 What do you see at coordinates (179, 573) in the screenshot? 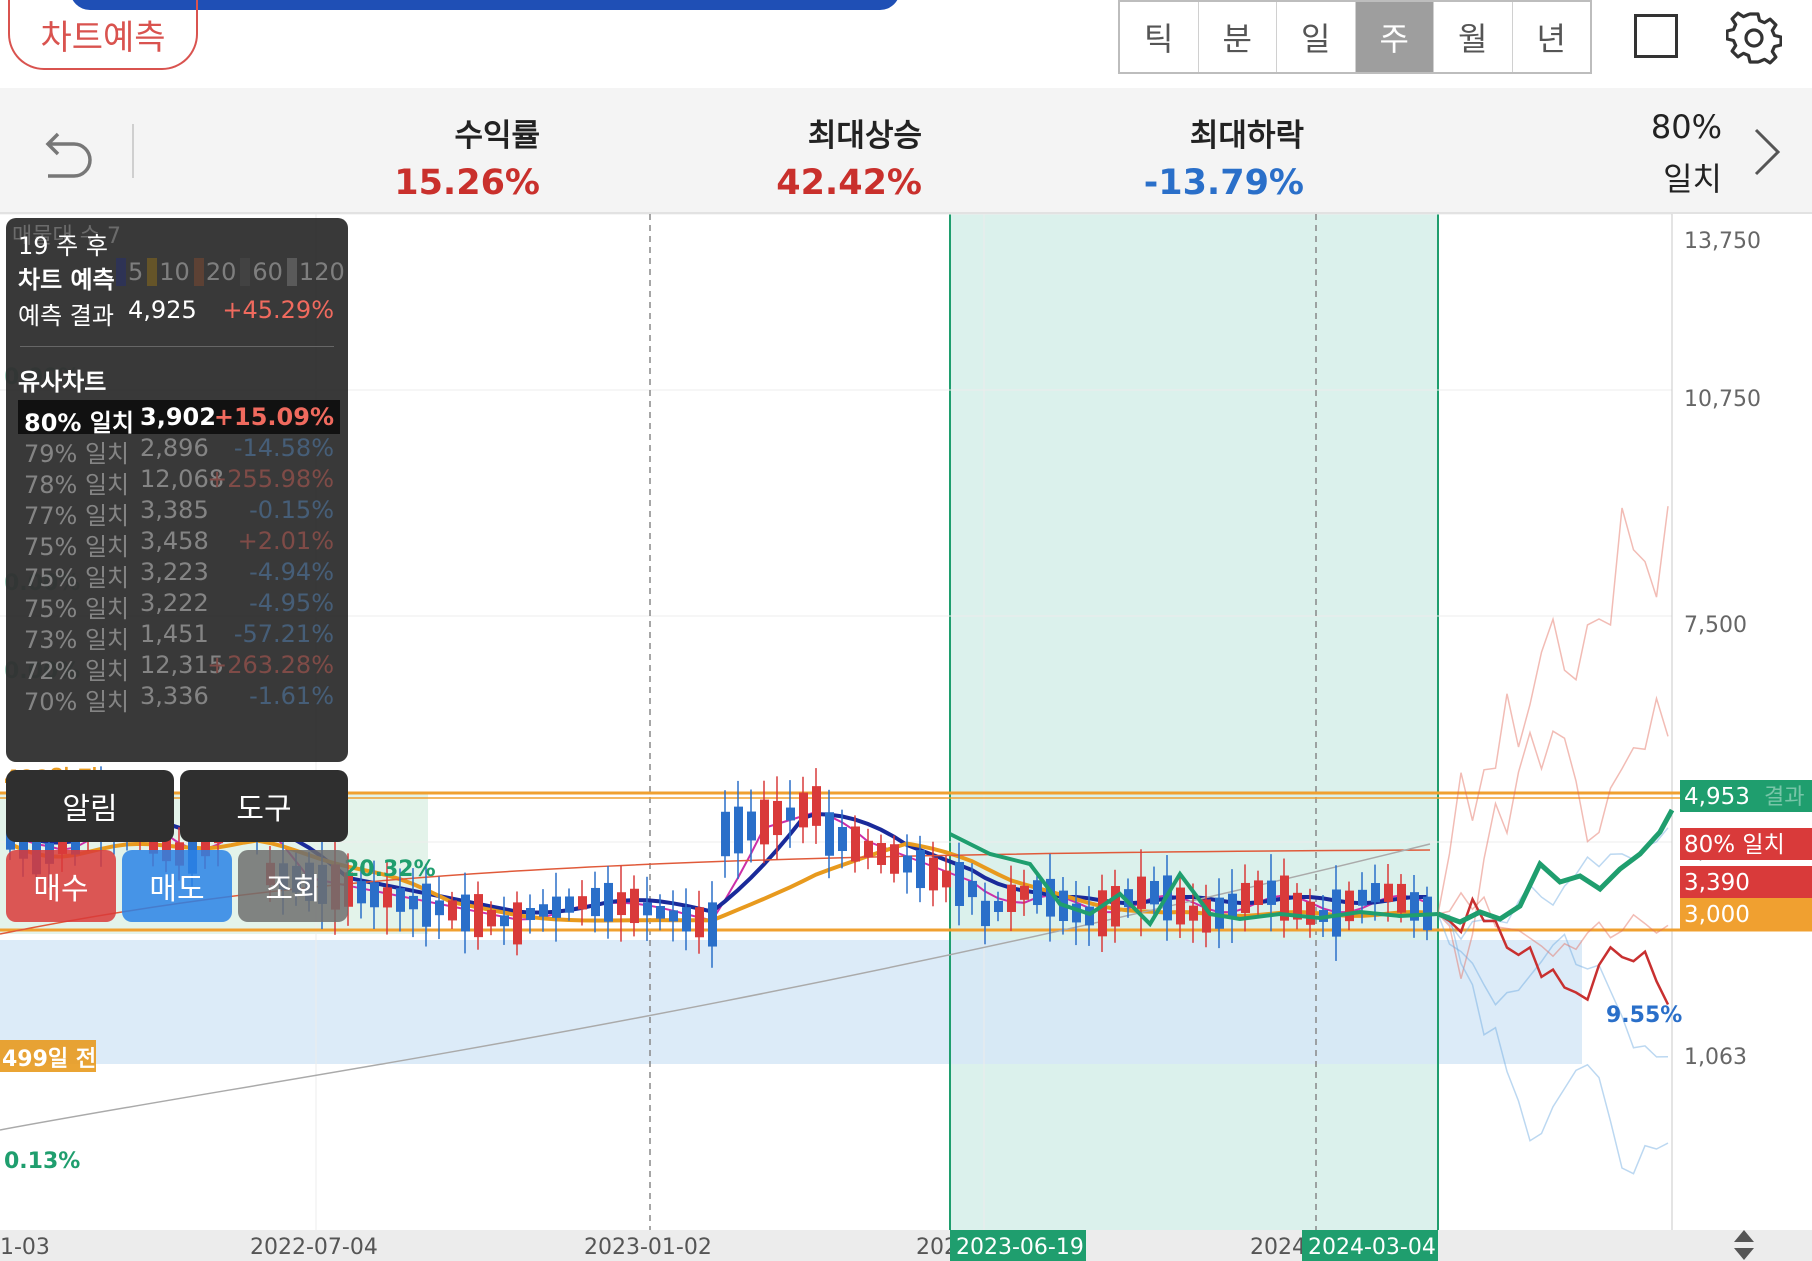
I see `similar-chart-row: 75% 일치 3,223 -4.94%` at bounding box center [179, 573].